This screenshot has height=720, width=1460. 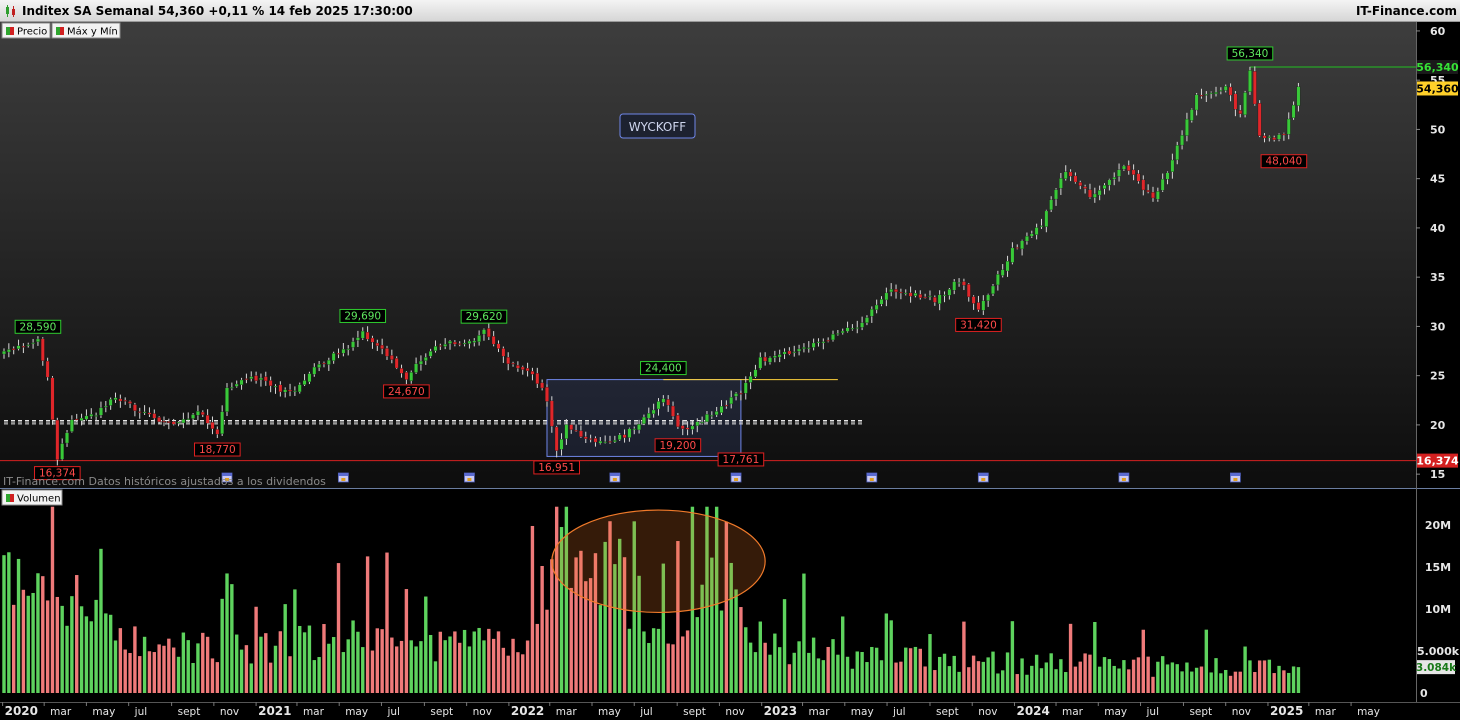 What do you see at coordinates (217, 450) in the screenshot?
I see `marker-label: 18,770` at bounding box center [217, 450].